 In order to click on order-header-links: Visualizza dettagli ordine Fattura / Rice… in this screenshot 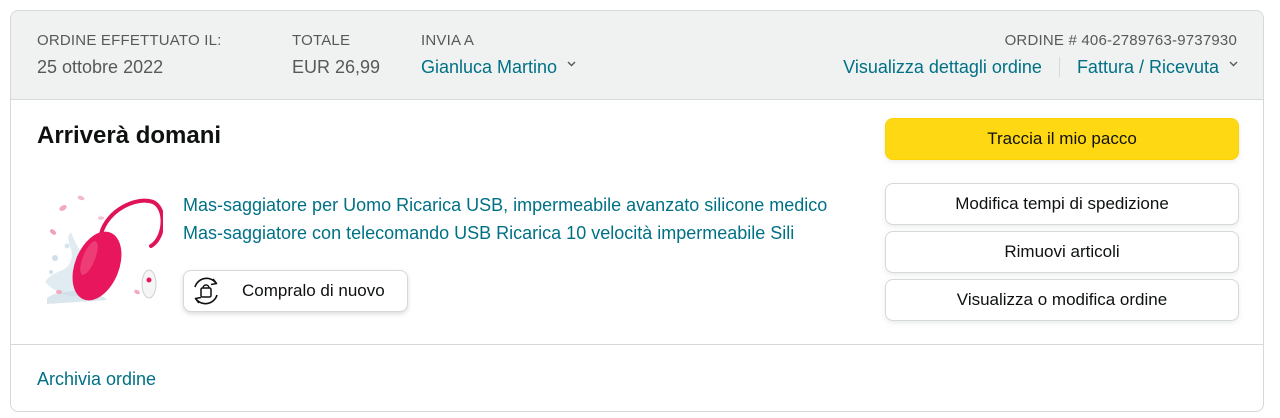, I will do `click(1040, 67)`.